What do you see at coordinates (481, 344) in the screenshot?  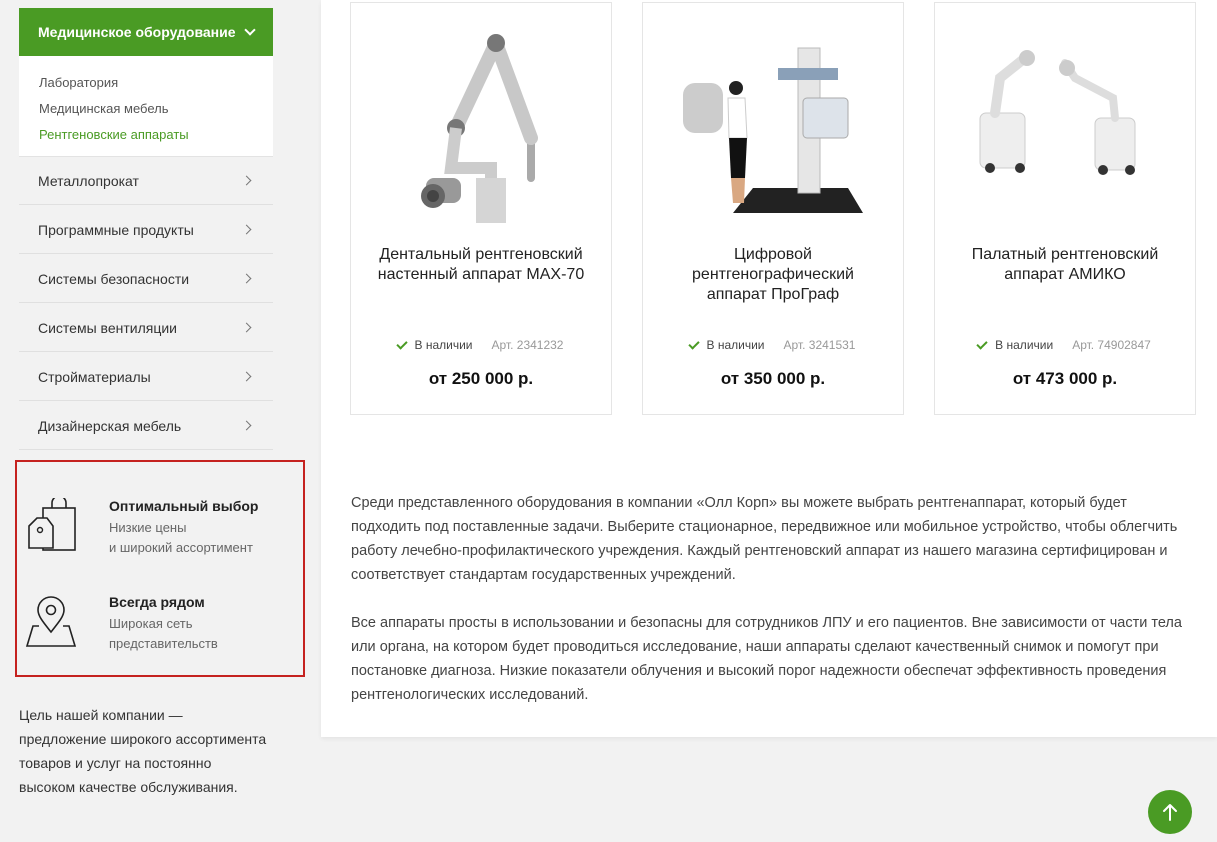 I see `product-meta: В наличии Арт. 2341232` at bounding box center [481, 344].